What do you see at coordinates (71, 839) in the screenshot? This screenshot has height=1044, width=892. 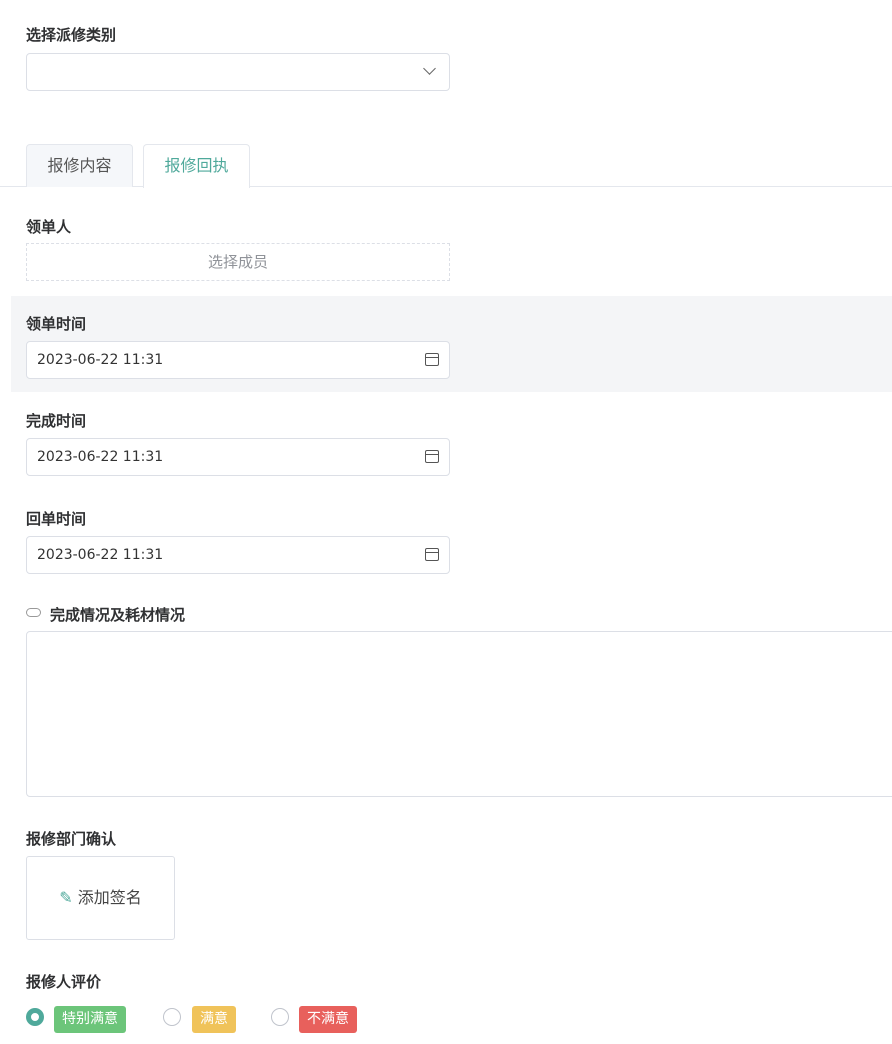 I see `dept-confirm-label: 报修部门确认` at bounding box center [71, 839].